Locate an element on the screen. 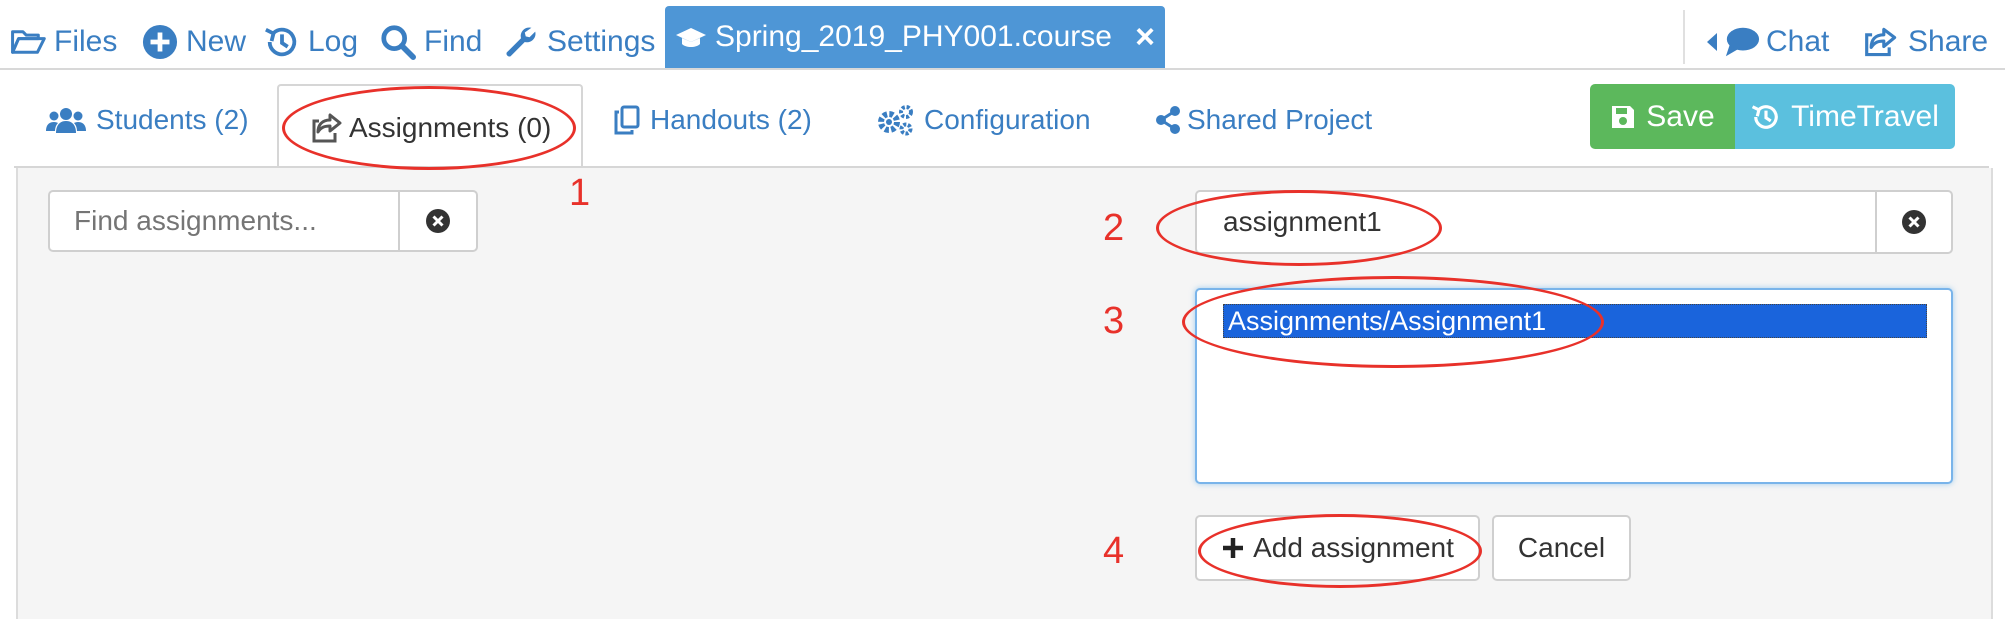  cancel-label: Cancel is located at coordinates (1561, 547).